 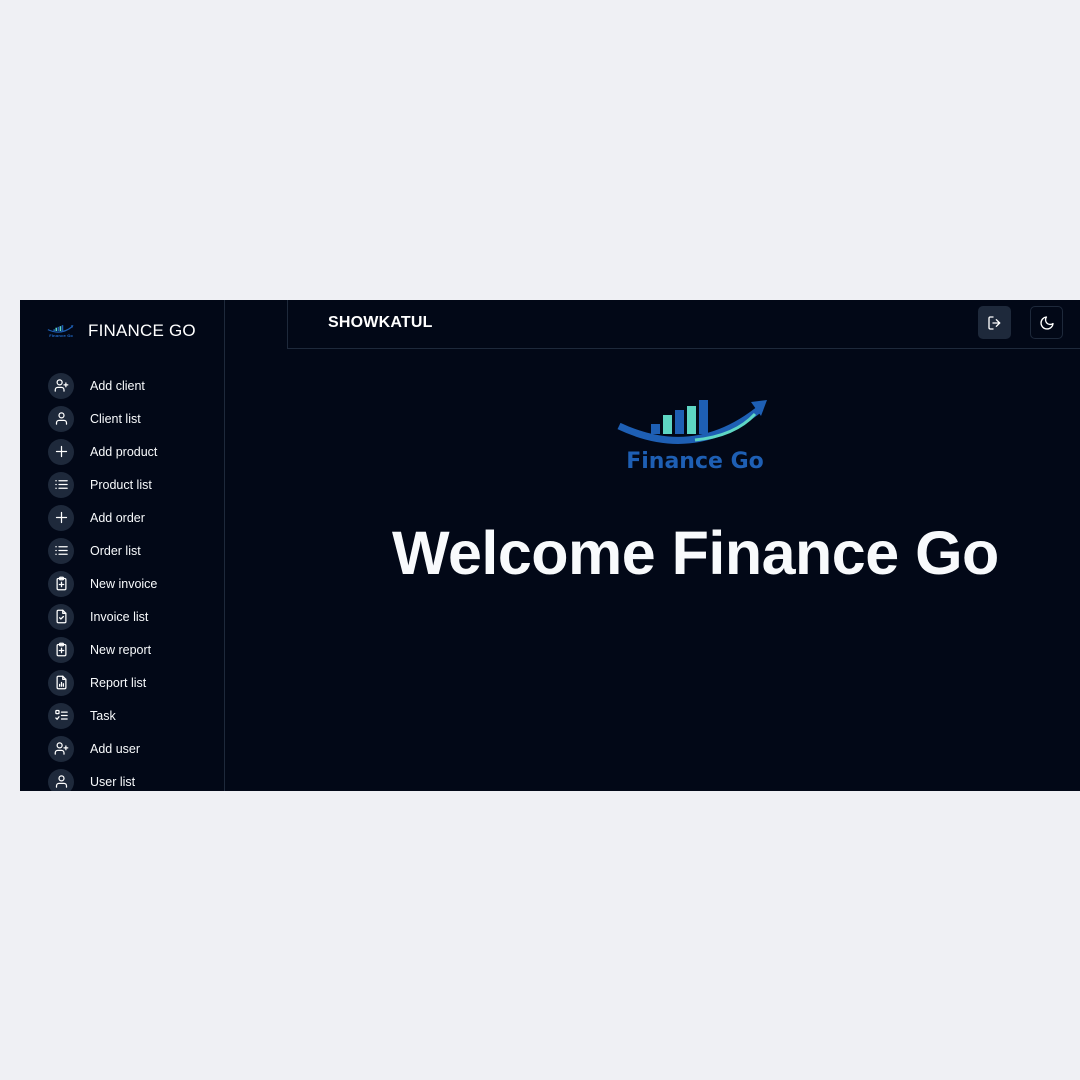 I want to click on sidebar-item-client-list: Client list, so click(x=102, y=418).